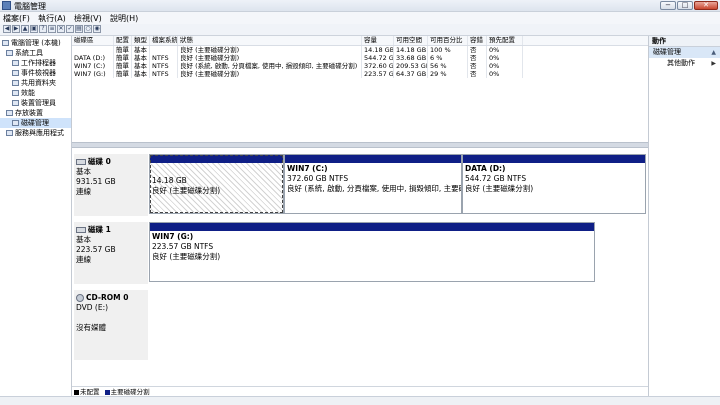  What do you see at coordinates (141, 40) in the screenshot?
I see `col-header-type: 類型` at bounding box center [141, 40].